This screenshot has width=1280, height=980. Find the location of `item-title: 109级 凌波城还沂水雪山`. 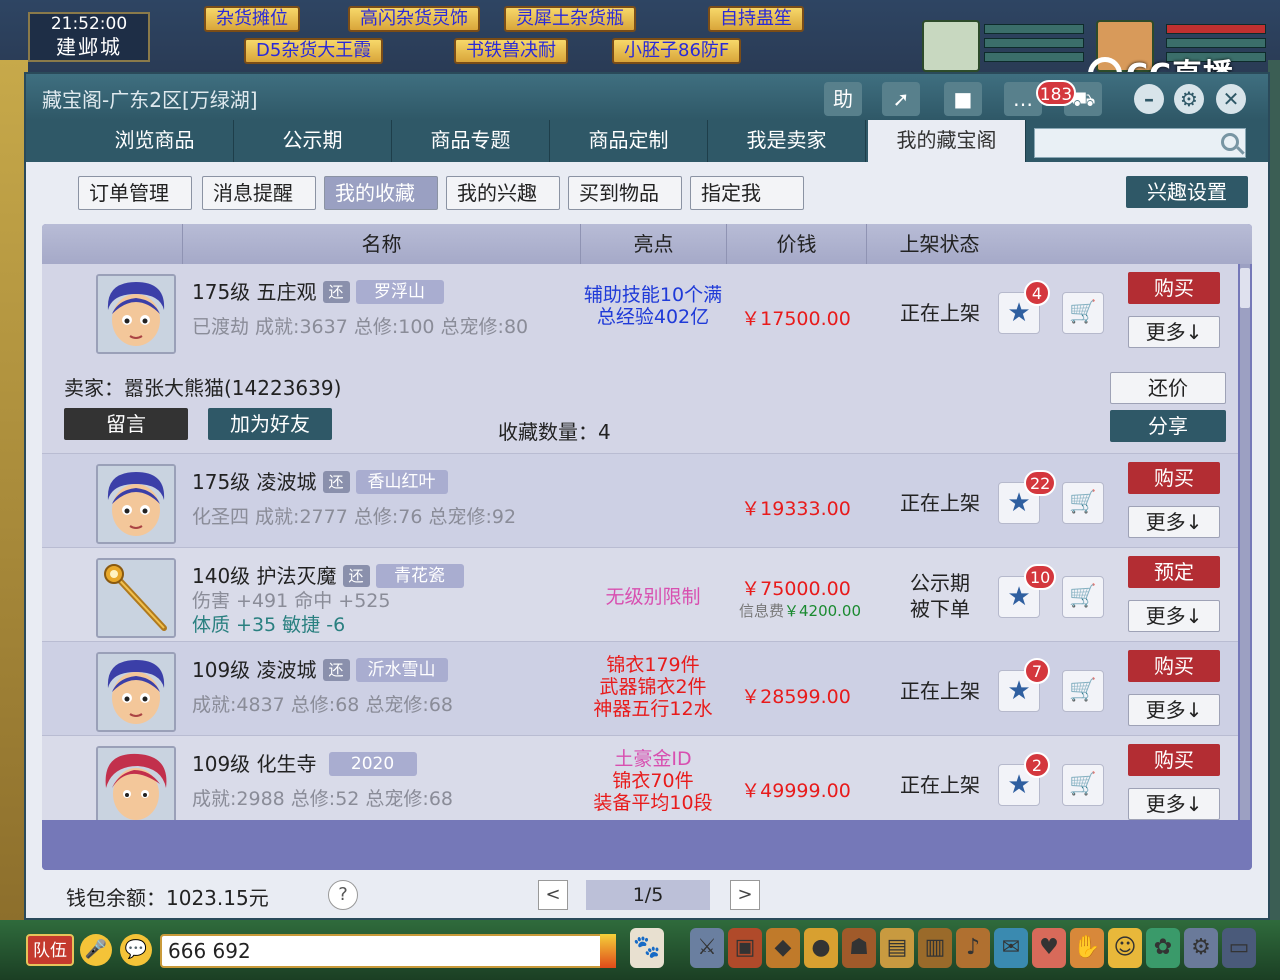

item-title: 109级 凌波城还沂水雪山 is located at coordinates (320, 668).